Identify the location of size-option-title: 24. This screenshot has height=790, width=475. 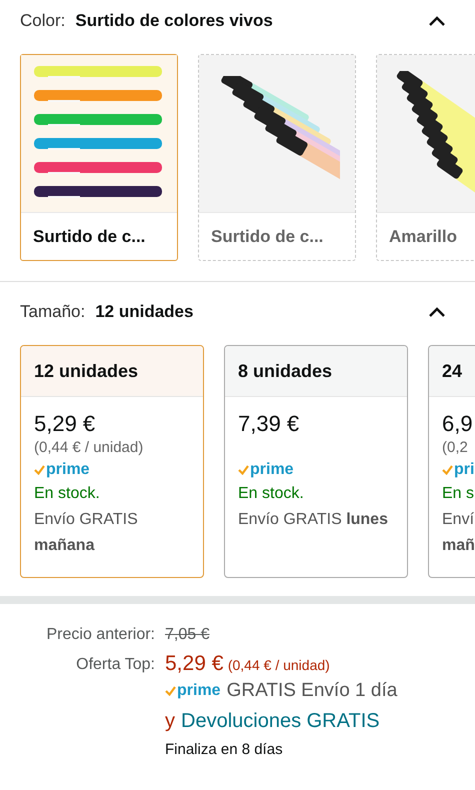
(452, 371).